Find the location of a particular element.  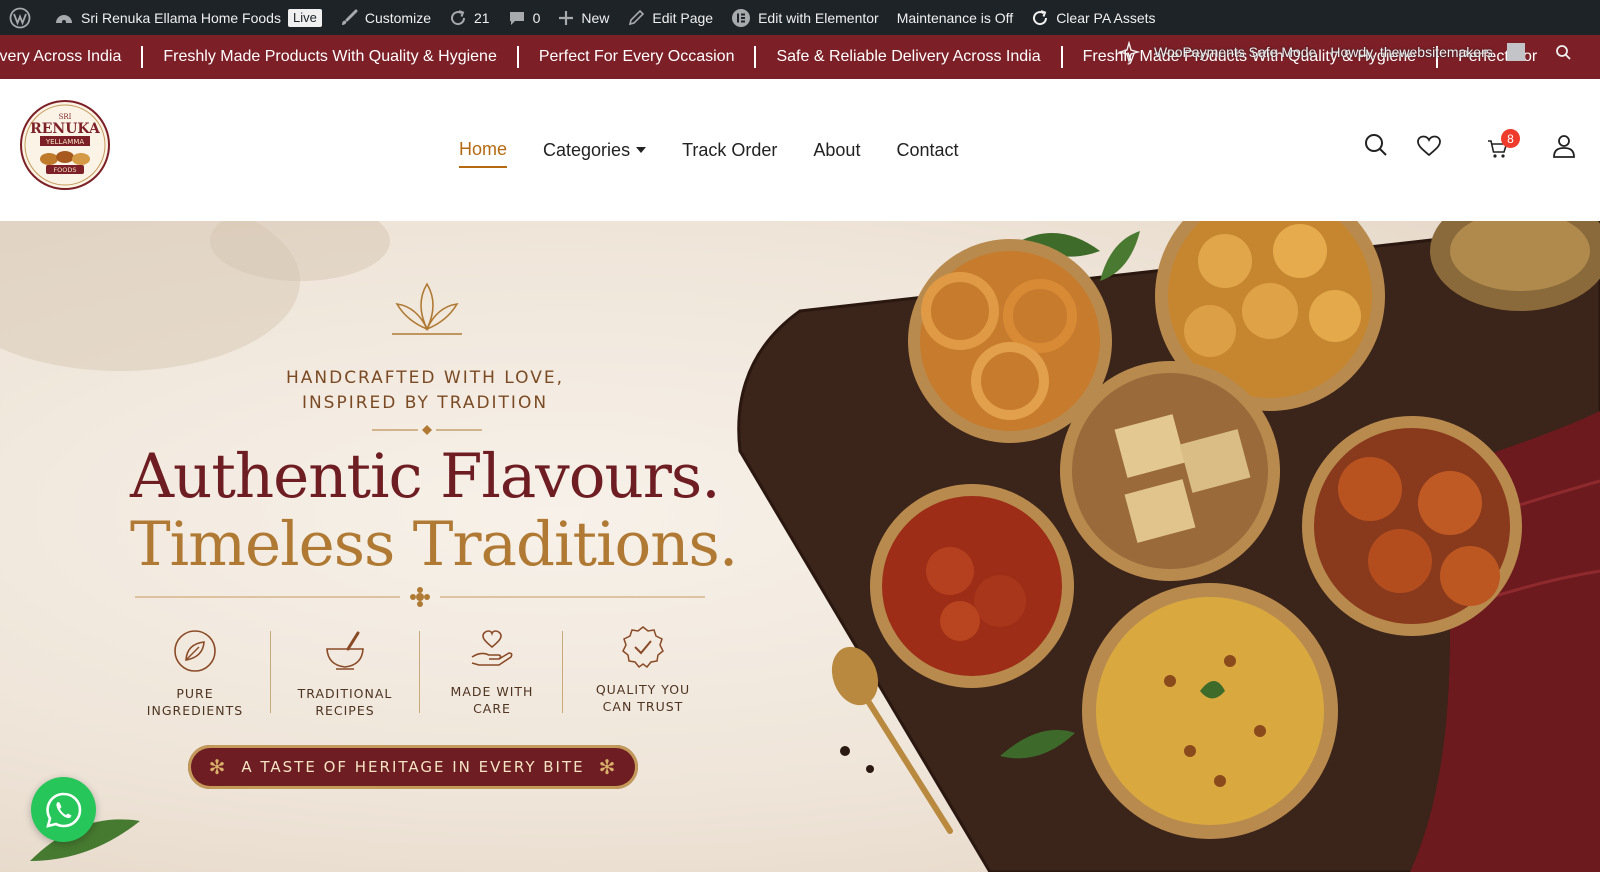

wishlist-button is located at coordinates (1429, 148).